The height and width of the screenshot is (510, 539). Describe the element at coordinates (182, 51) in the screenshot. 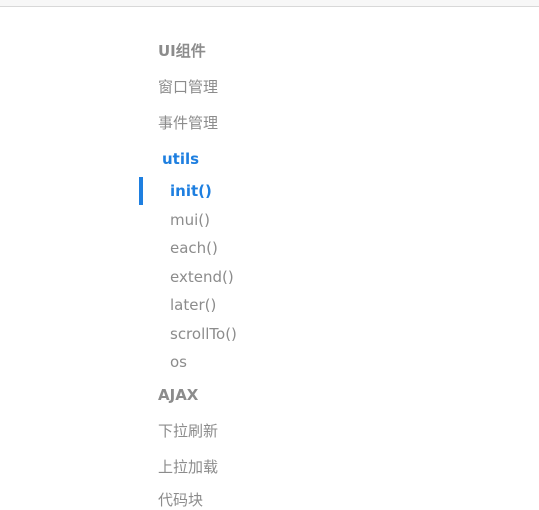

I see `nav-item-ui-components: UI组件` at that location.